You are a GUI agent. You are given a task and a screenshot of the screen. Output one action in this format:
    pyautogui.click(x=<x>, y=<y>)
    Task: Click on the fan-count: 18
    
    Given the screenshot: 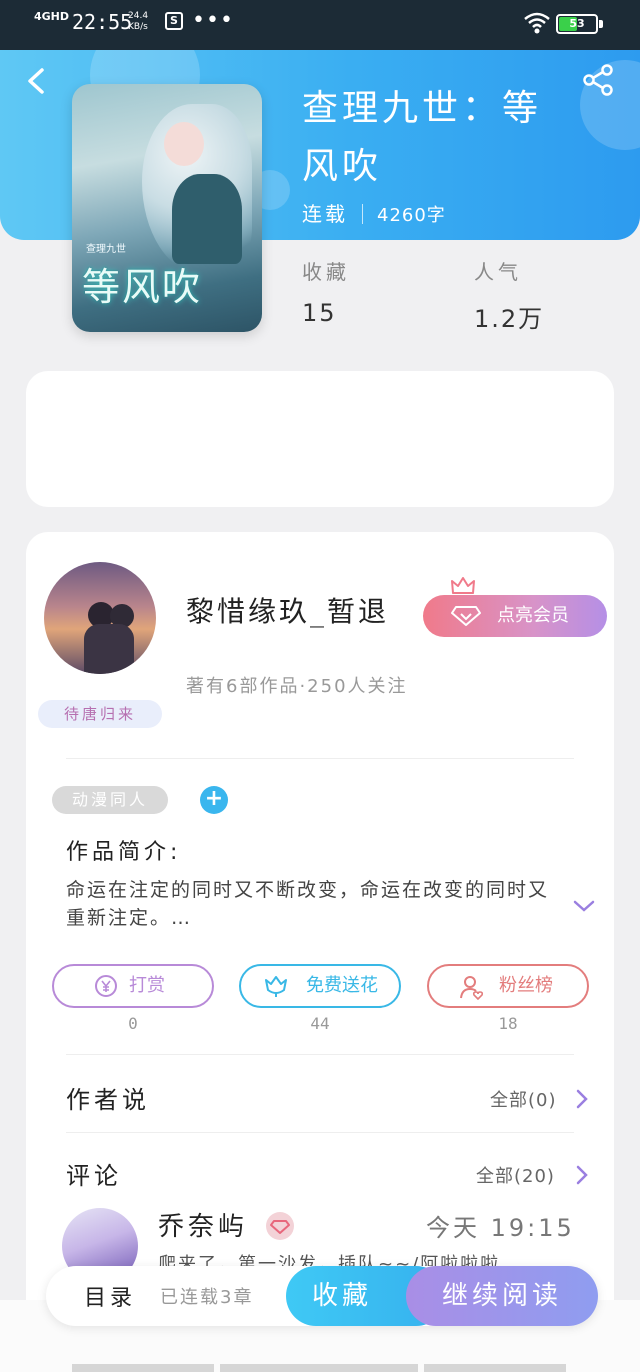 What is the action you would take?
    pyautogui.click(x=508, y=1023)
    